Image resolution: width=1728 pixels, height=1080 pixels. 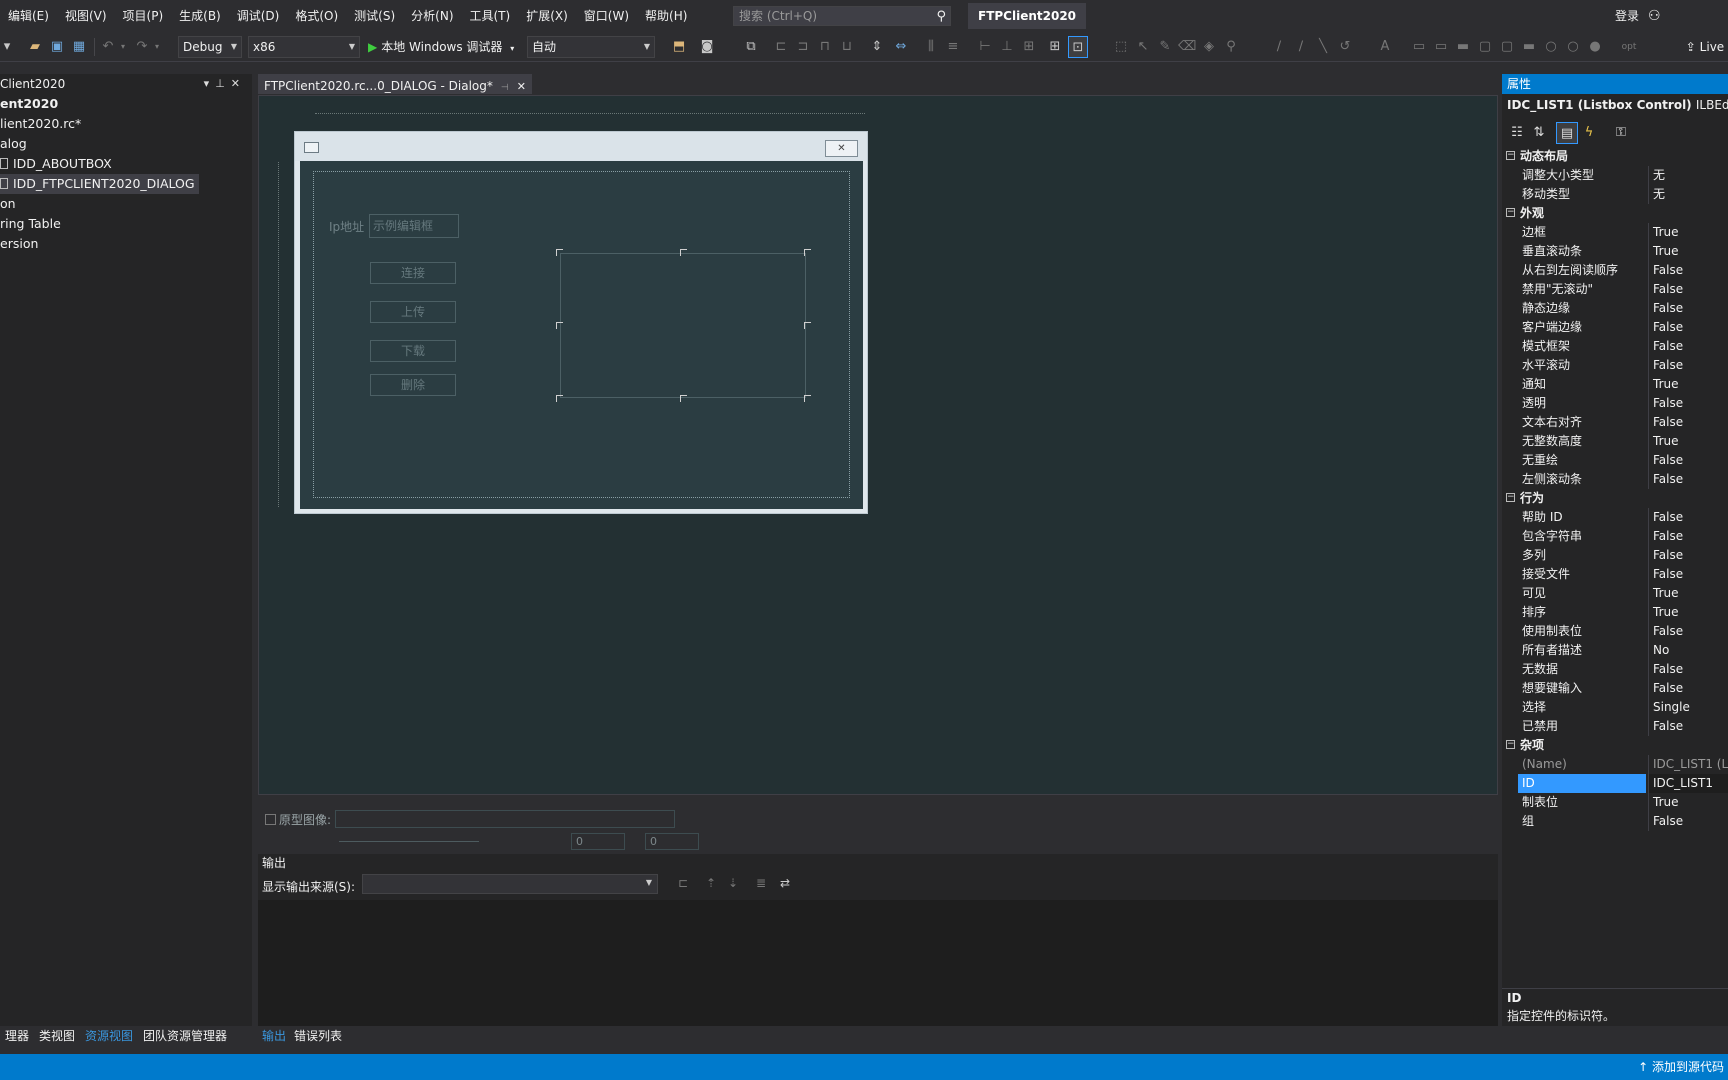 I want to click on menu-debug: 调试(D), so click(x=258, y=16).